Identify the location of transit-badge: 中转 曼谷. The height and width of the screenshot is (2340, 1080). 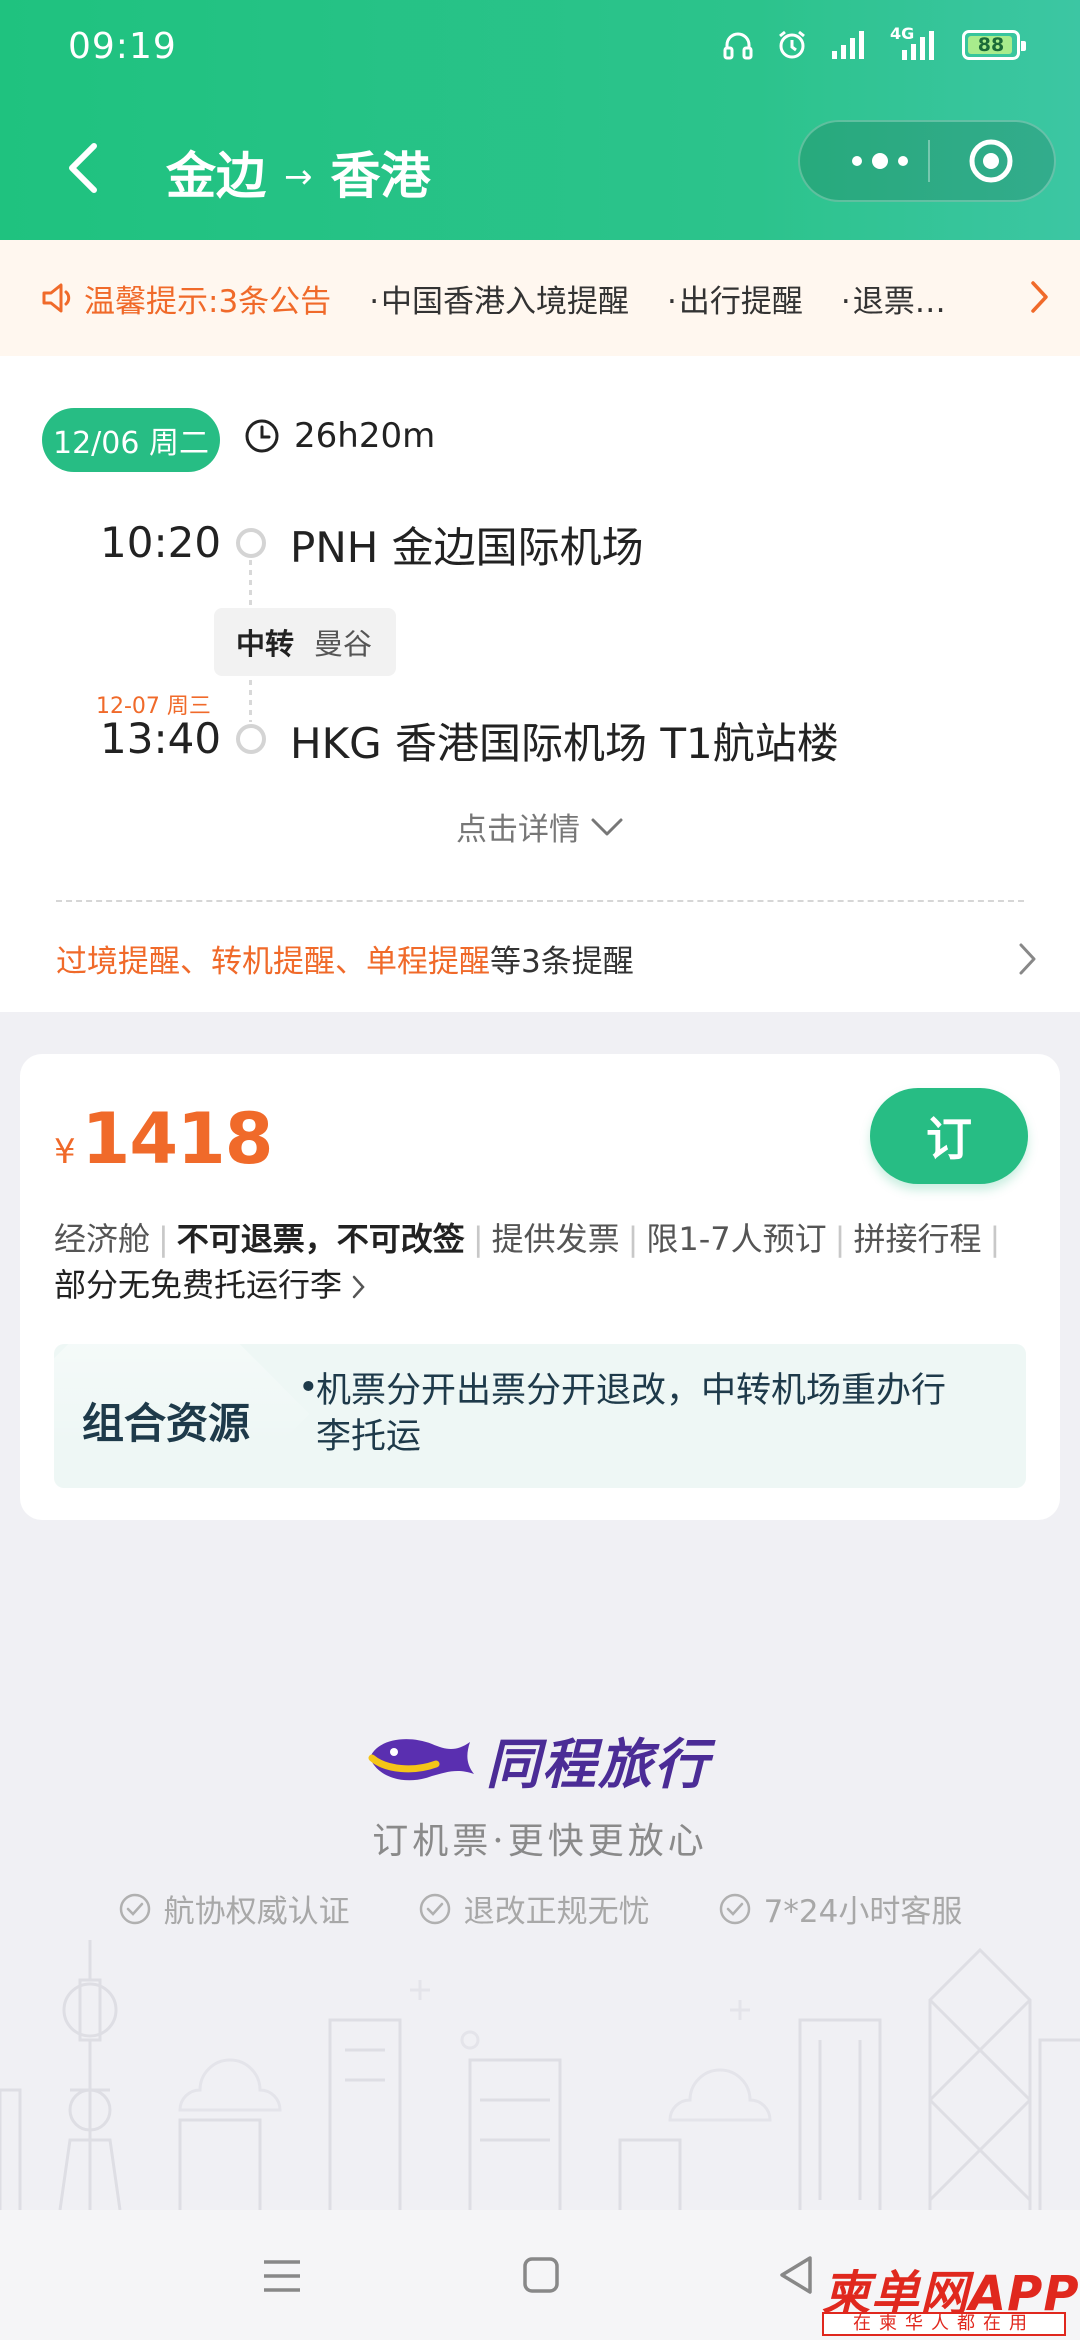
(305, 642).